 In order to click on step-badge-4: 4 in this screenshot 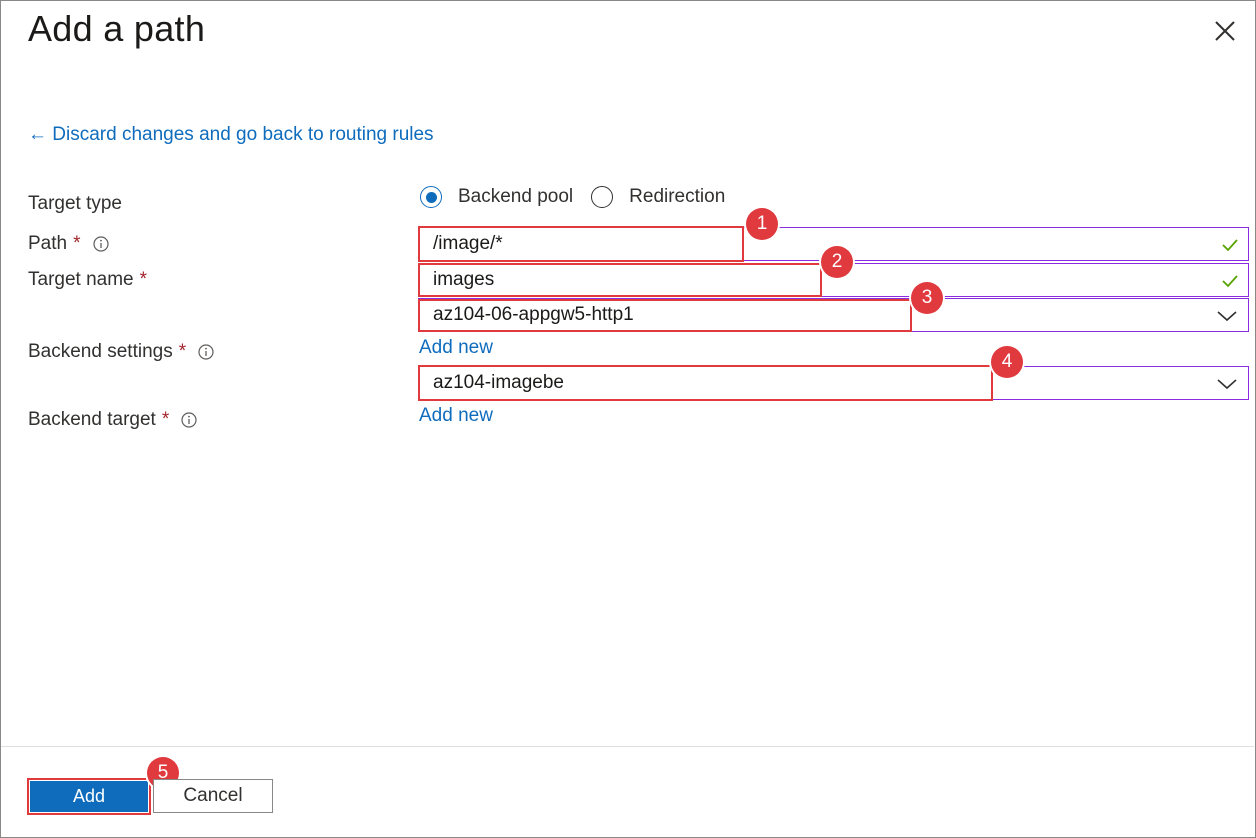, I will do `click(1007, 362)`.